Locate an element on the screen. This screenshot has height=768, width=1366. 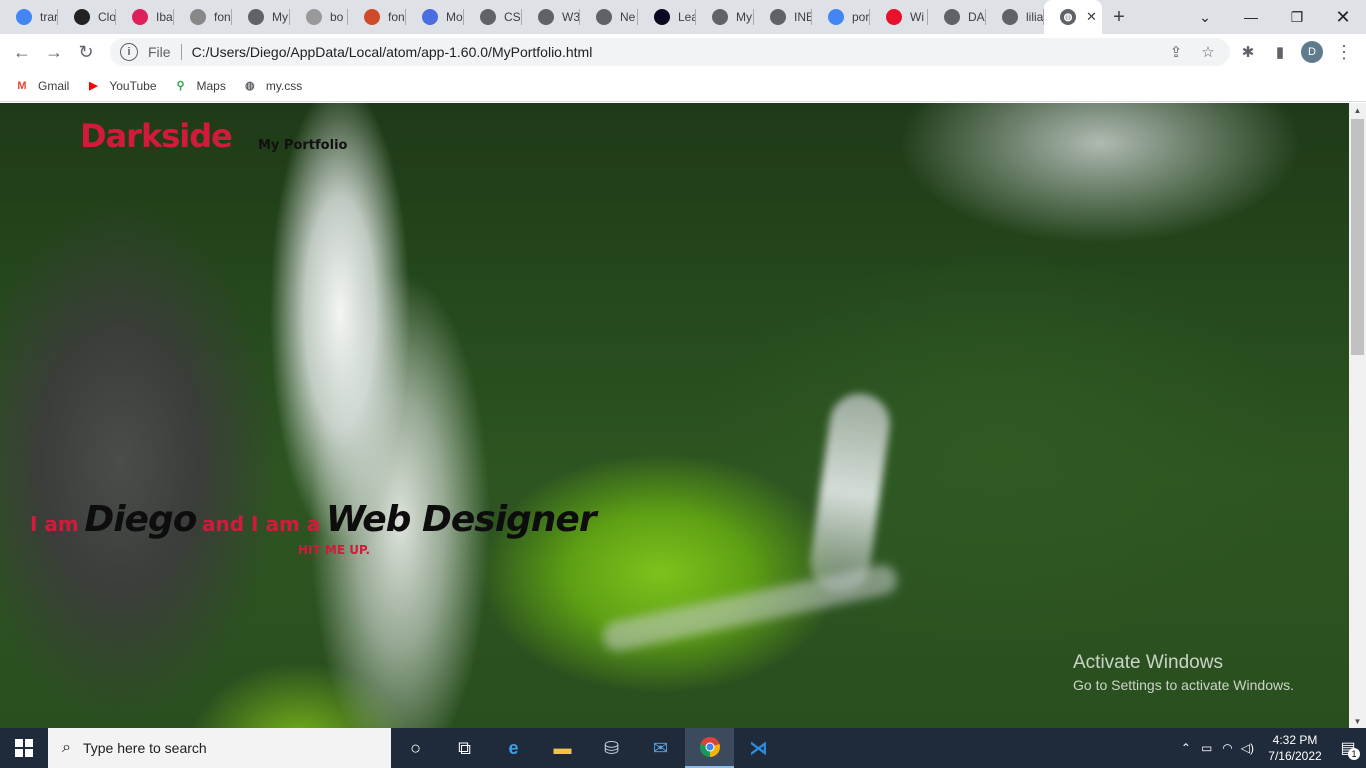
hero-name: Diego is located at coordinates (140, 519).